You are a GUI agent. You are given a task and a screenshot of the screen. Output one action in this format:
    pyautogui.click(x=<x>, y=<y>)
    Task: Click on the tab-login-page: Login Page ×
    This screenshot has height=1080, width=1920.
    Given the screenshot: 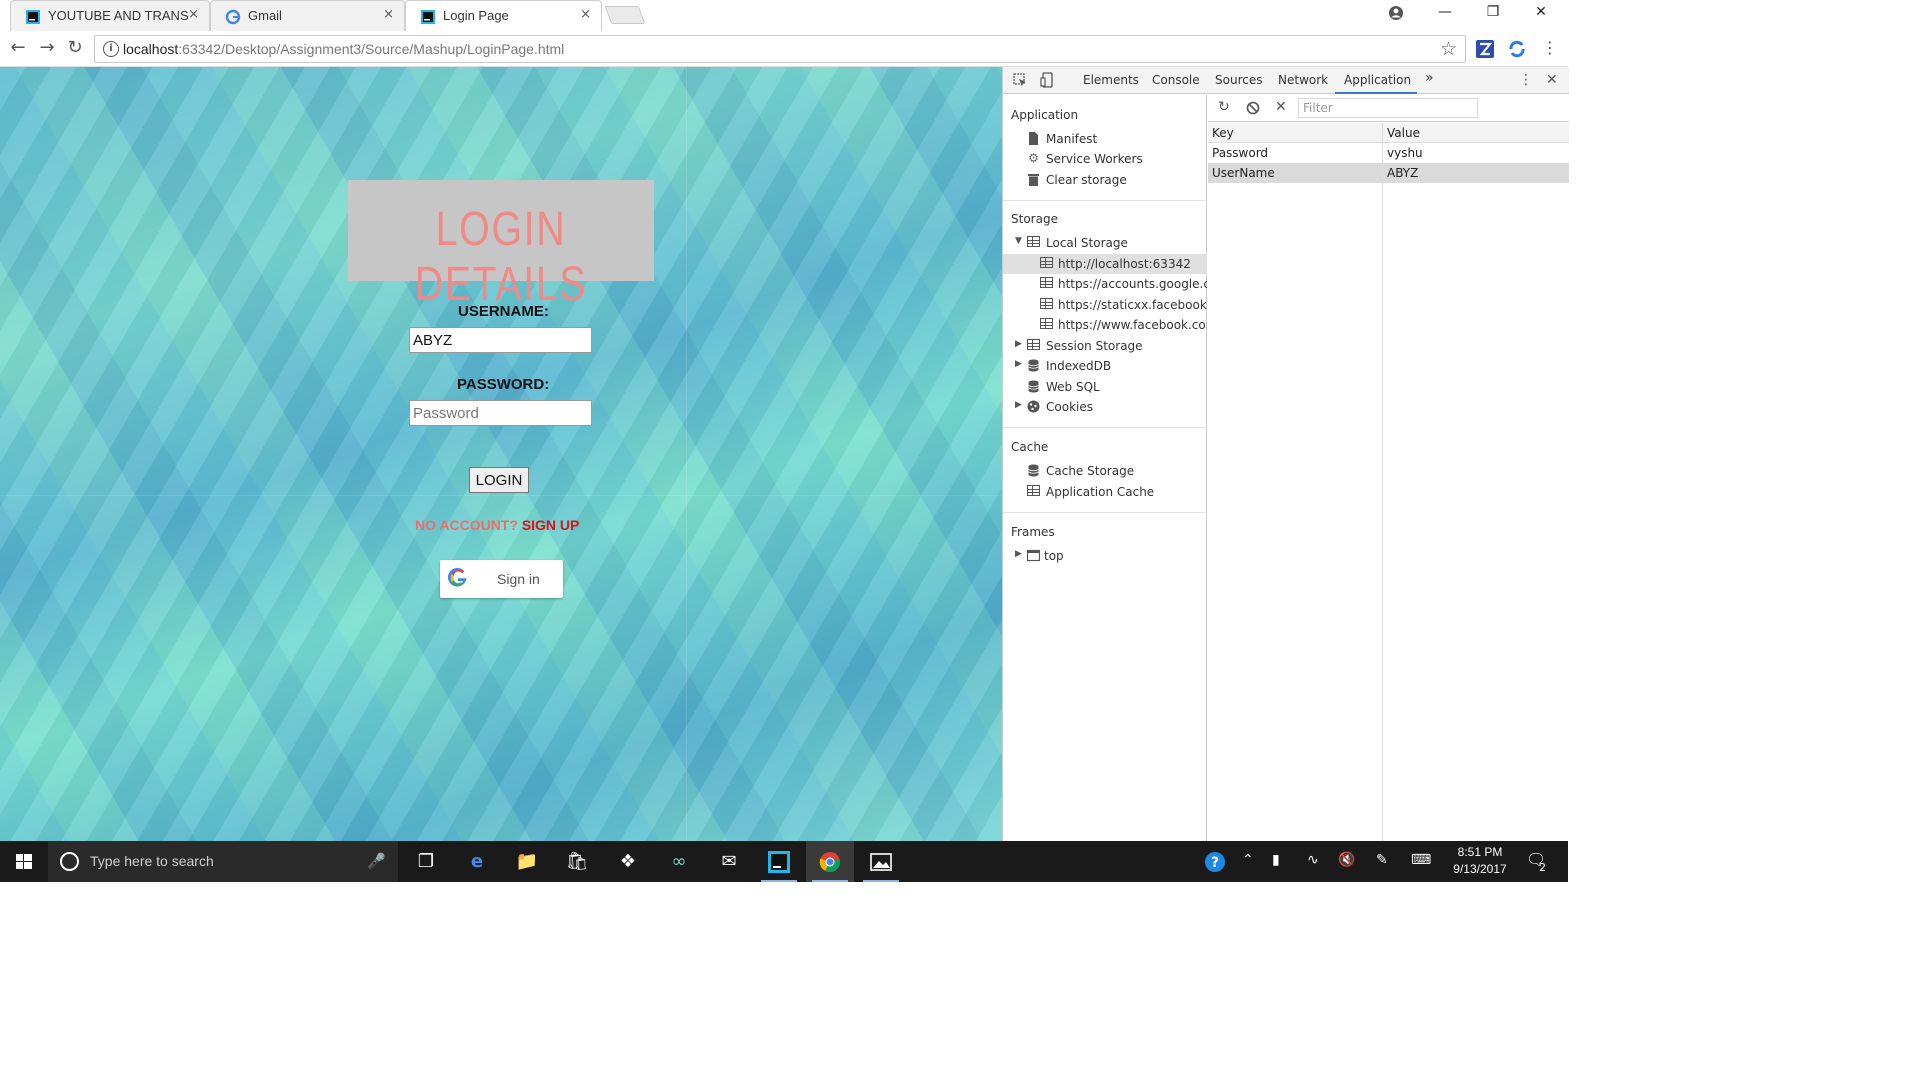 What is the action you would take?
    pyautogui.click(x=503, y=15)
    